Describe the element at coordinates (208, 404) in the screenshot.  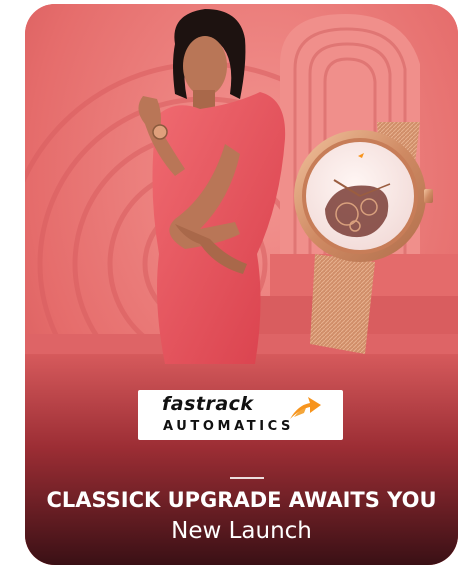
I see `brand-name: fastrack` at that location.